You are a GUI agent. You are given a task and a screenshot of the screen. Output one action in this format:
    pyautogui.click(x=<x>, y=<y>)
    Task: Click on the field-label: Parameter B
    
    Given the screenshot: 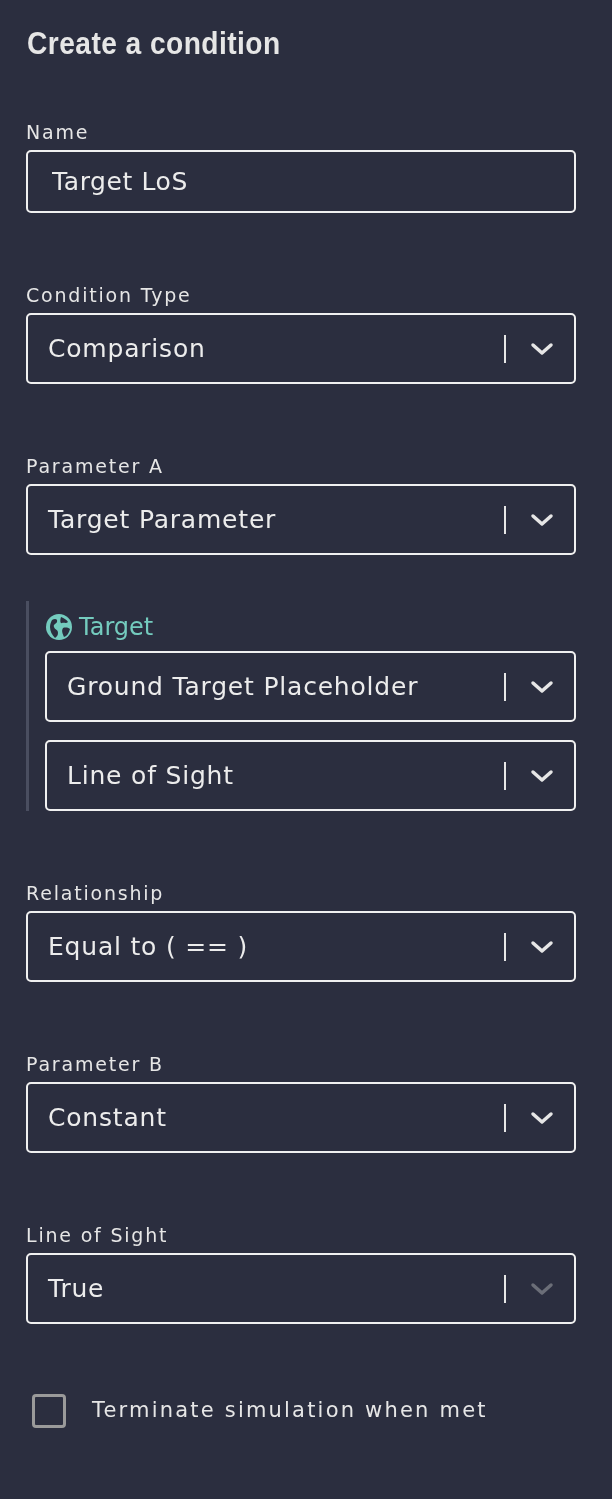 What is the action you would take?
    pyautogui.click(x=95, y=1064)
    